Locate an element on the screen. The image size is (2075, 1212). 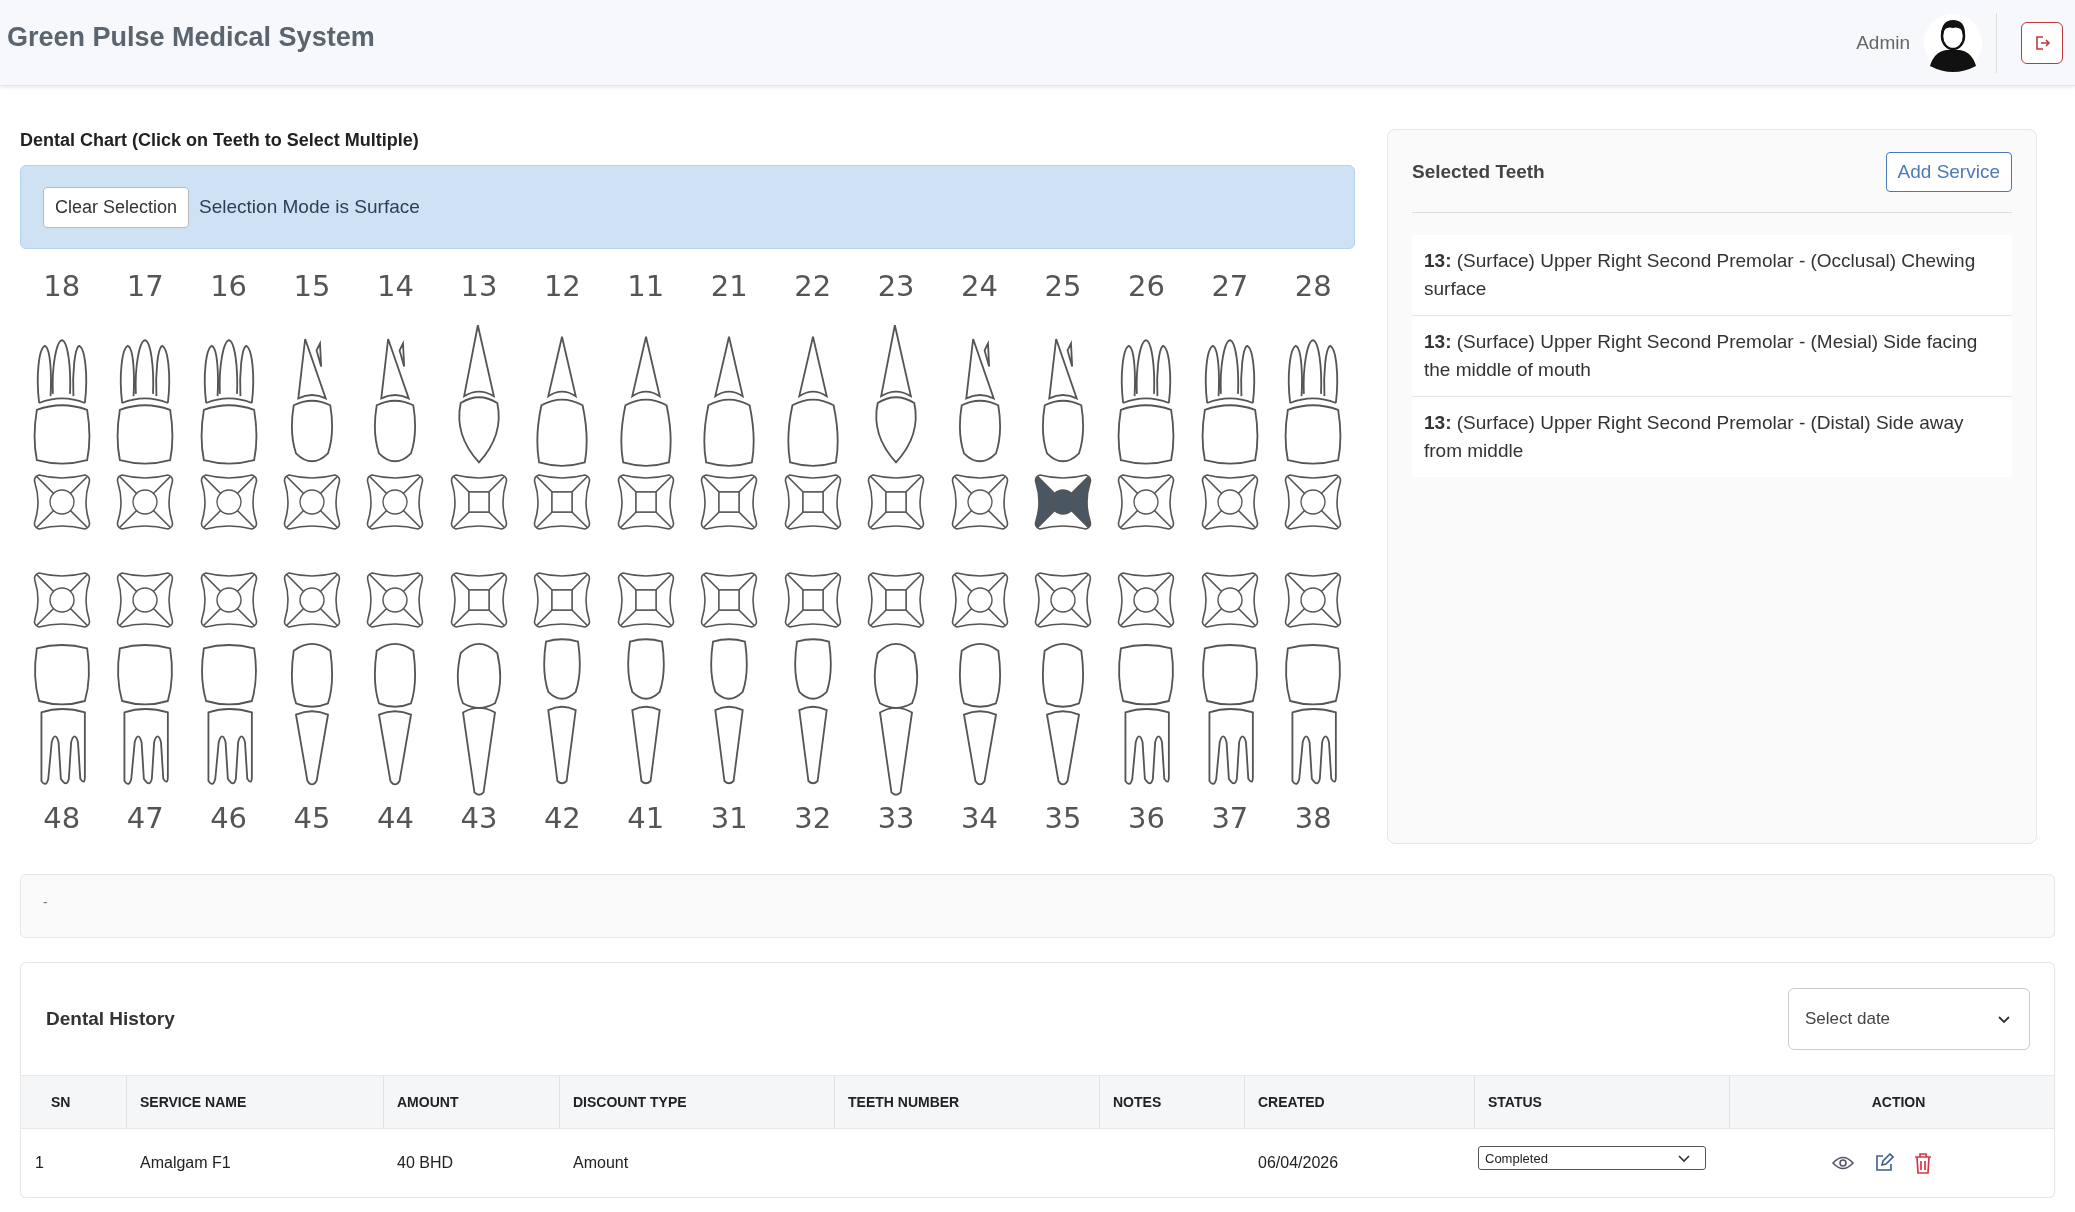
column-header: ACTION is located at coordinates (1891, 1102).